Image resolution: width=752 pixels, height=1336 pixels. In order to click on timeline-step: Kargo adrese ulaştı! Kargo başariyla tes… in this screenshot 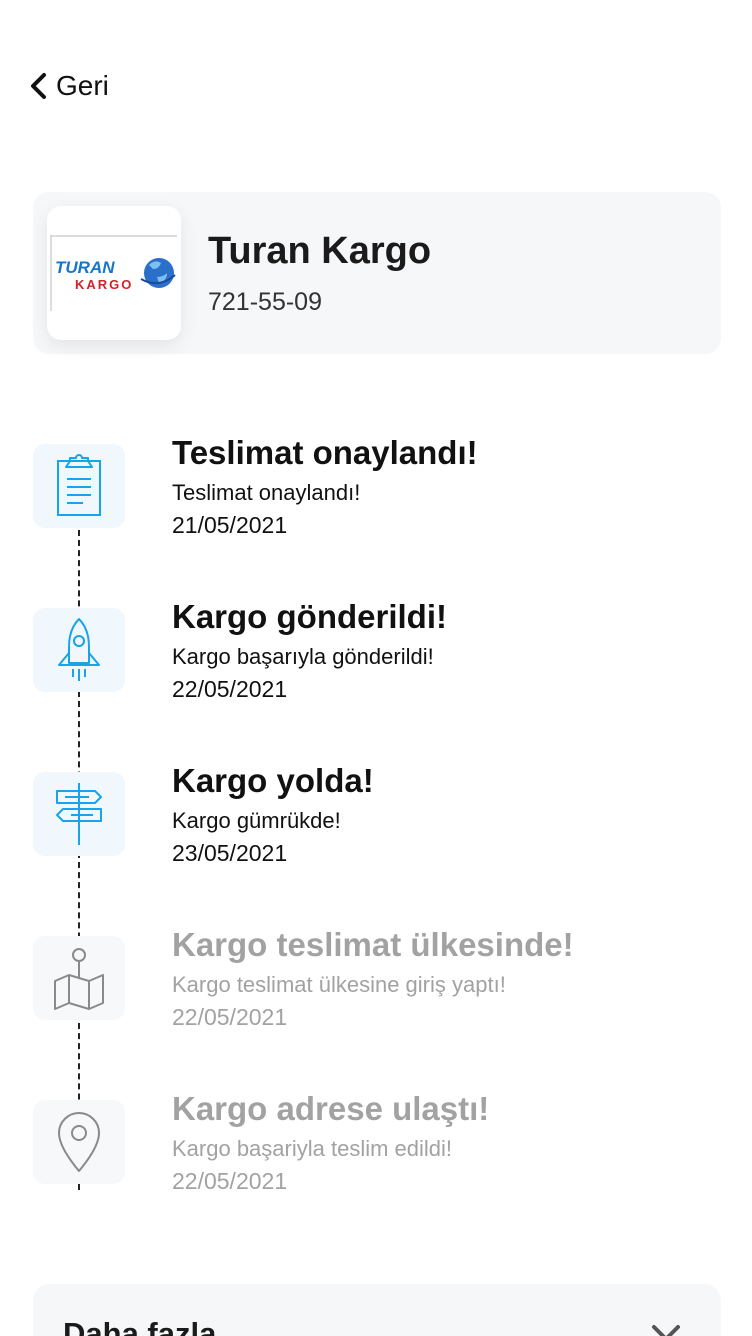, I will do `click(376, 1156)`.